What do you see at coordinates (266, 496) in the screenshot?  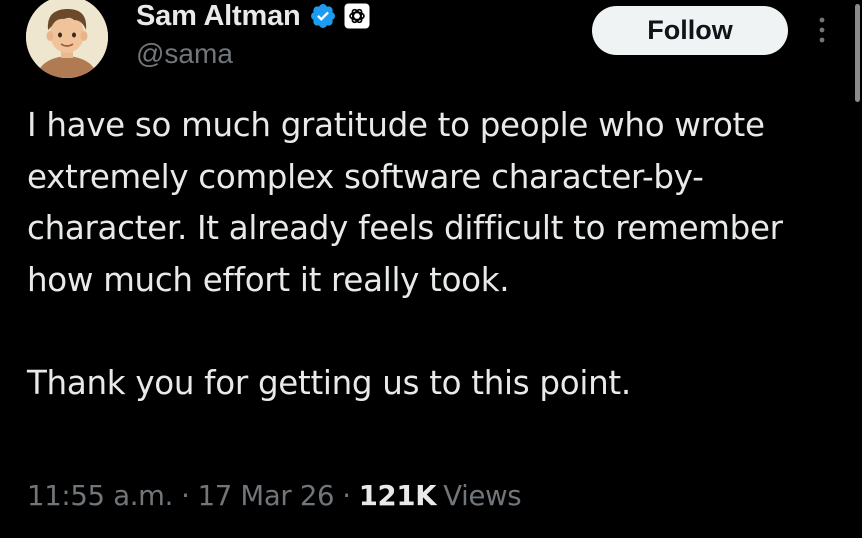 I see `tweet-date: 17 Mar 26` at bounding box center [266, 496].